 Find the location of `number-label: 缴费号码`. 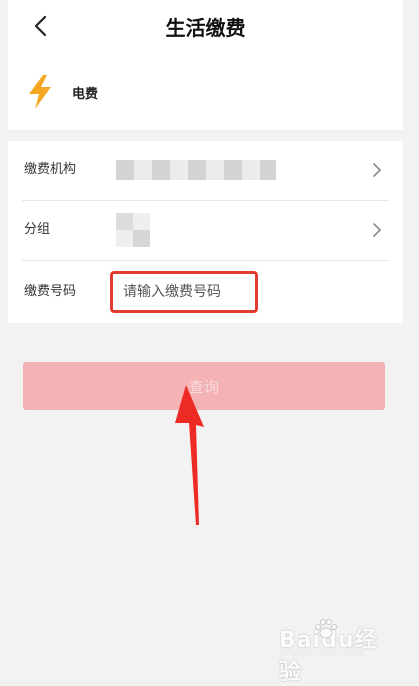

number-label: 缴费号码 is located at coordinates (50, 291).